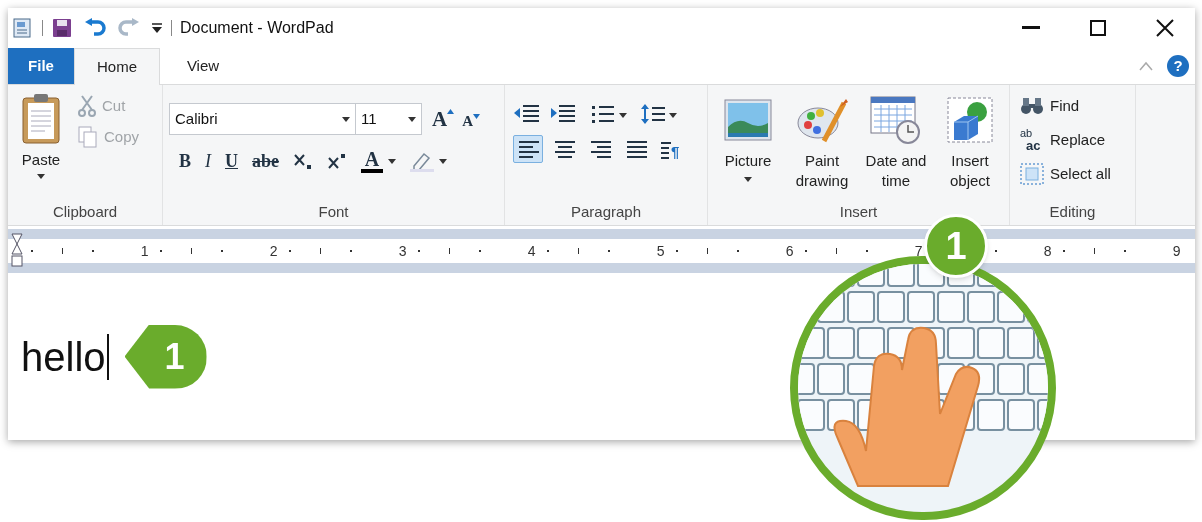  What do you see at coordinates (265, 161) in the screenshot?
I see `strikethrough-button: abe` at bounding box center [265, 161].